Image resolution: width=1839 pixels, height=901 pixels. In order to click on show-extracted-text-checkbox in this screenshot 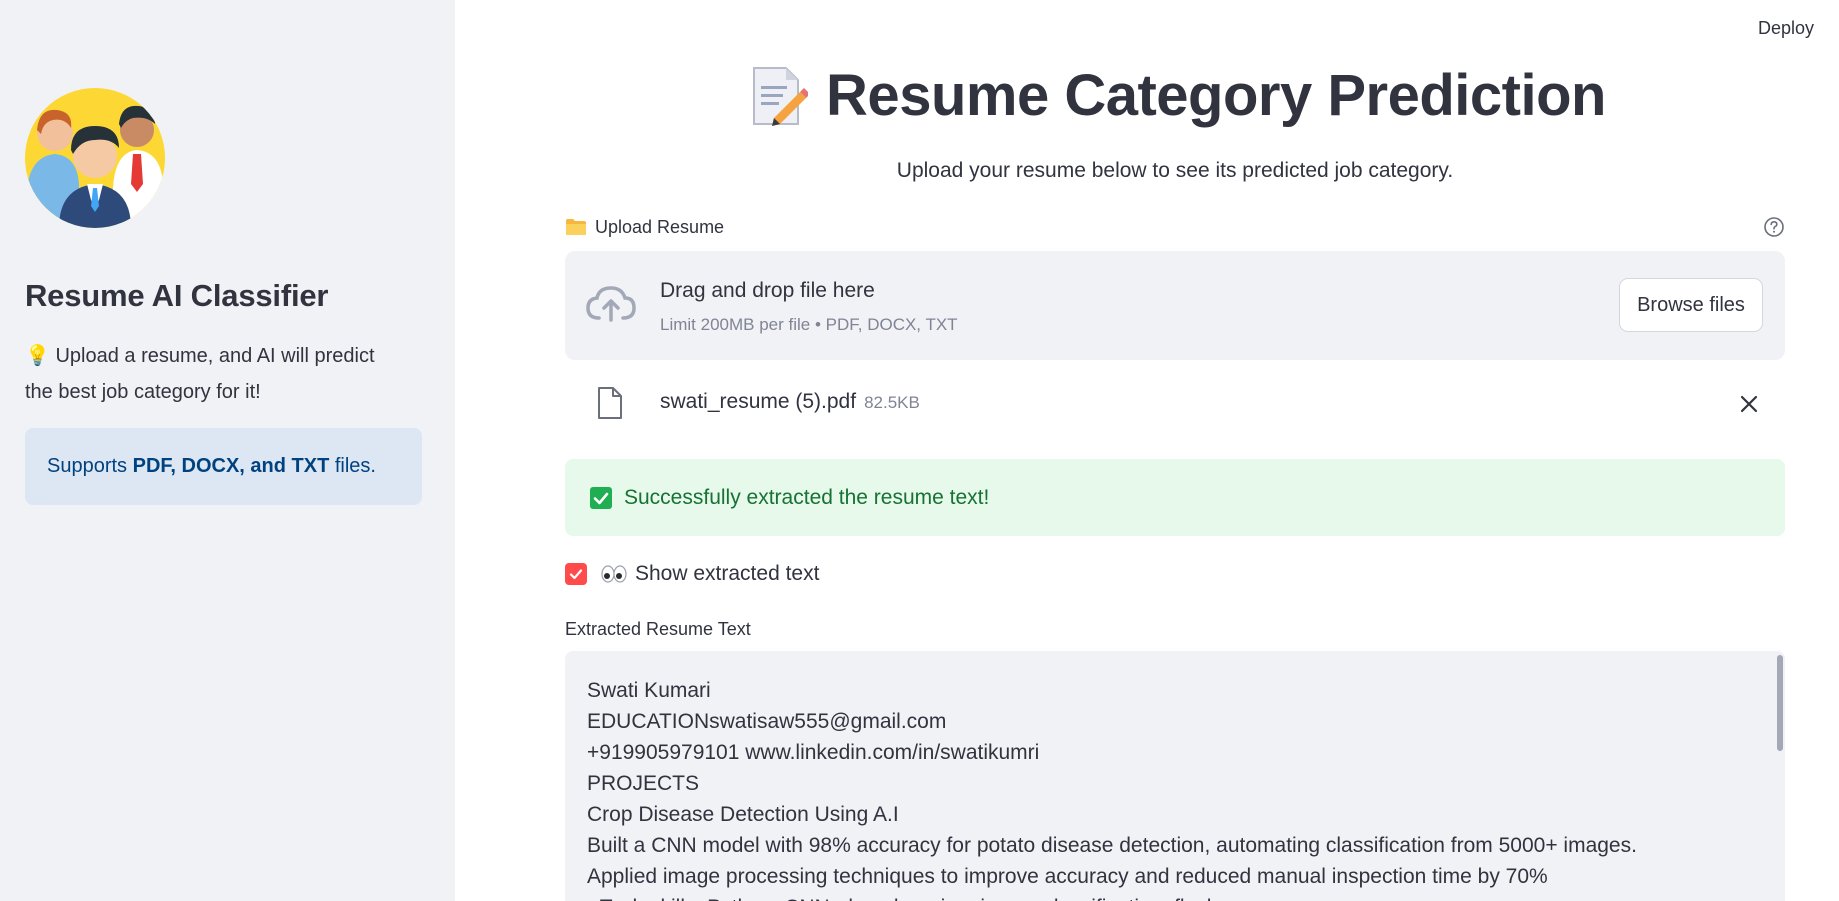, I will do `click(576, 574)`.